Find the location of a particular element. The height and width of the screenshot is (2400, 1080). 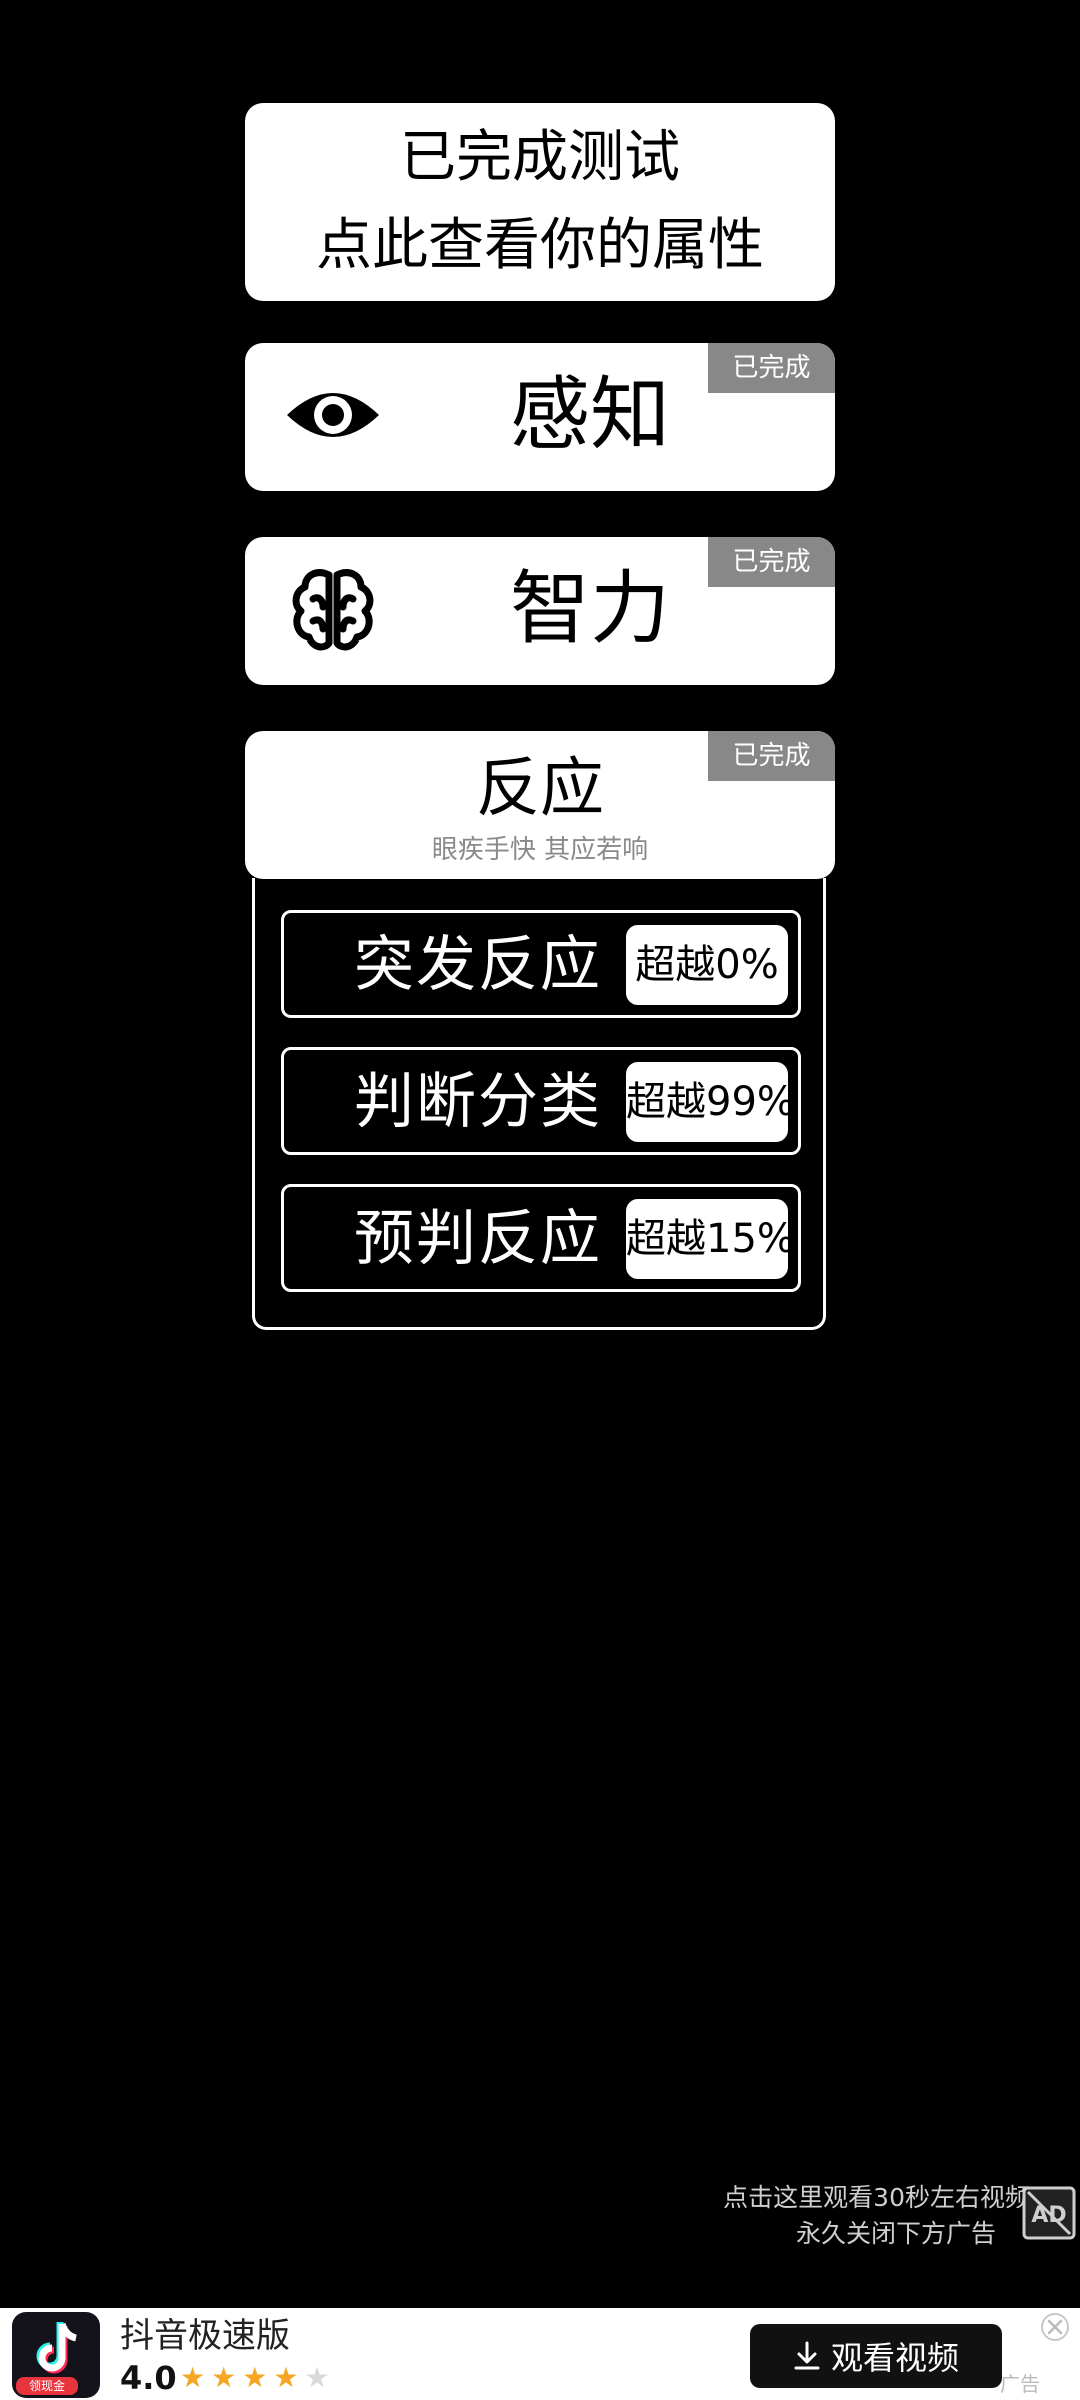

douyin-logo-icon is located at coordinates (56, 2348).